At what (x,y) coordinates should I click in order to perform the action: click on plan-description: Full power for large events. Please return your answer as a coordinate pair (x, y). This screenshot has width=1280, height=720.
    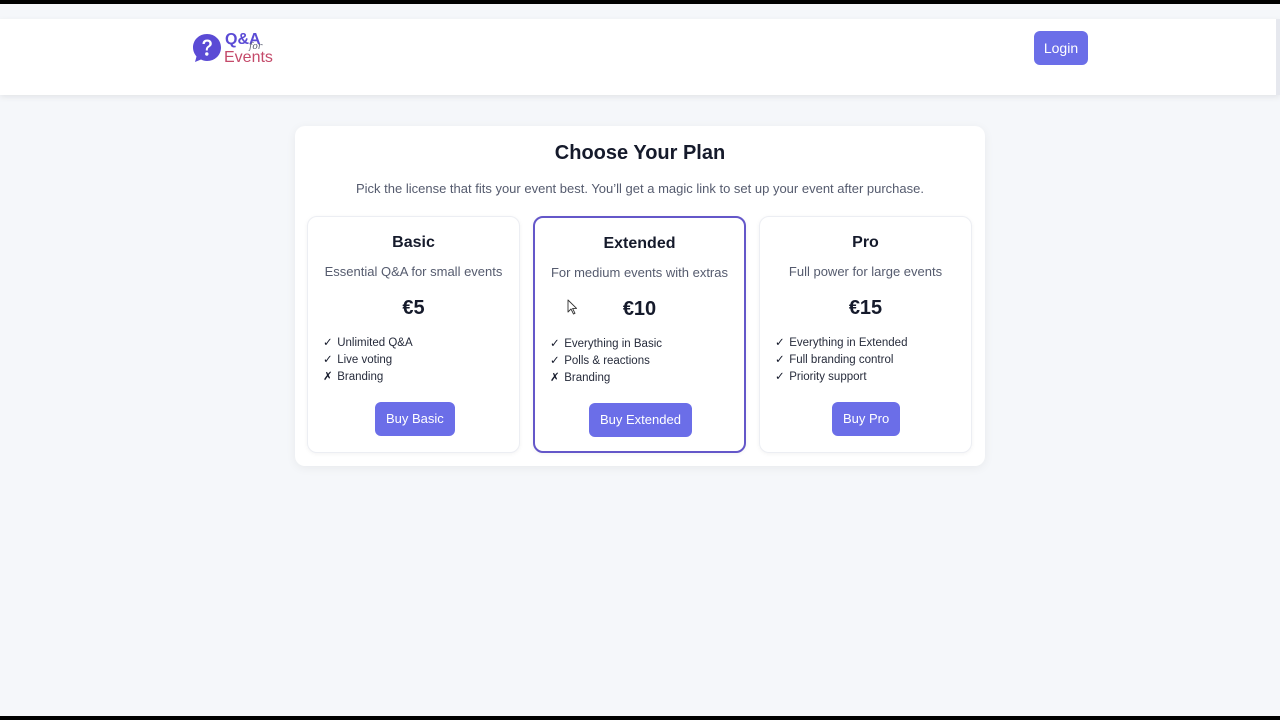
    Looking at the image, I should click on (865, 271).